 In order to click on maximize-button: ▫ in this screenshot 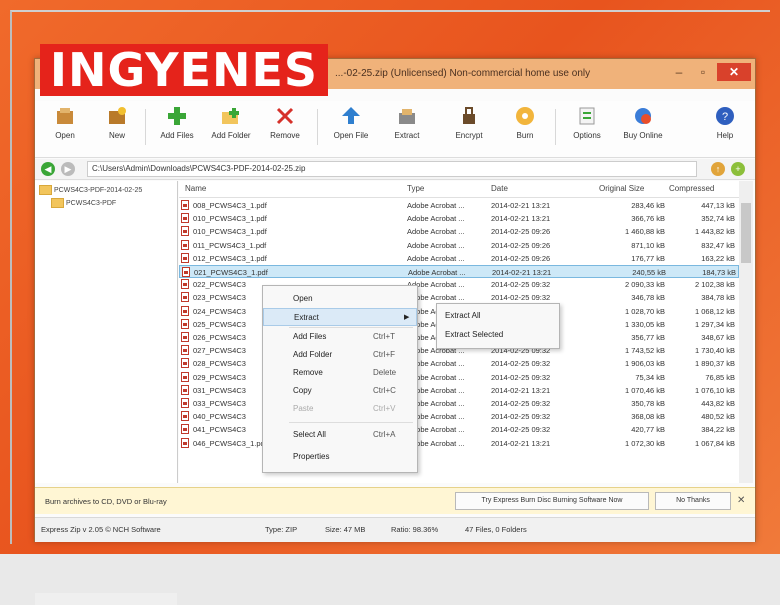, I will do `click(703, 72)`.